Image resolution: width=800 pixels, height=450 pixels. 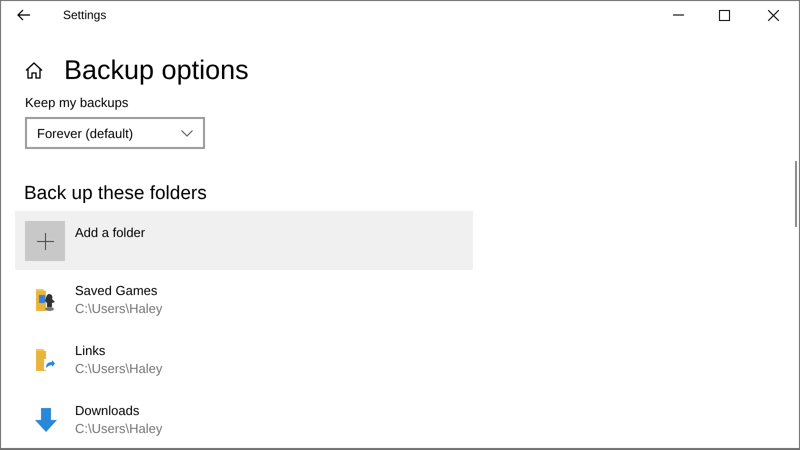 I want to click on minimize-icon, so click(x=678, y=15).